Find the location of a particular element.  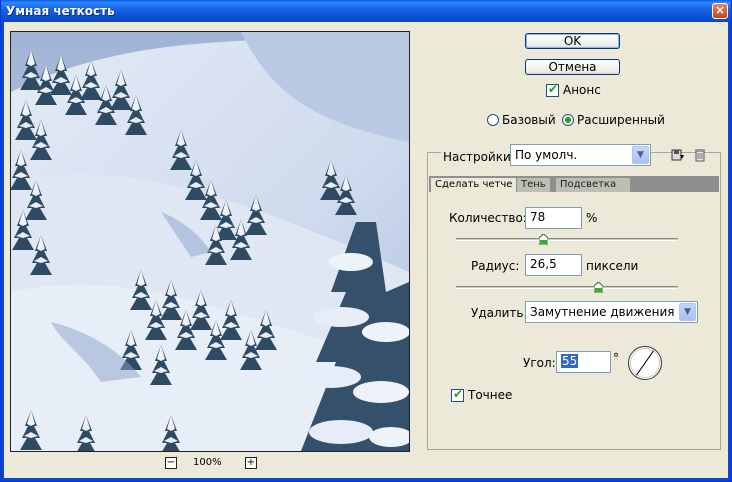

trash-icon is located at coordinates (700, 155).